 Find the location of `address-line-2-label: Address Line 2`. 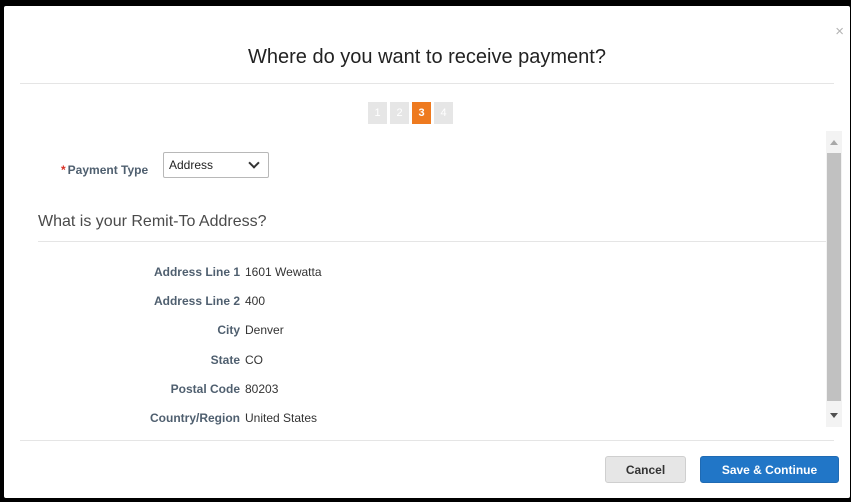

address-line-2-label: Address Line 2 is located at coordinates (196, 301).